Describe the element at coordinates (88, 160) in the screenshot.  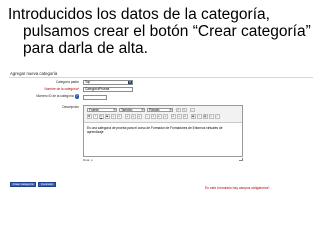
I see `editor-path: Ruta: p` at that location.